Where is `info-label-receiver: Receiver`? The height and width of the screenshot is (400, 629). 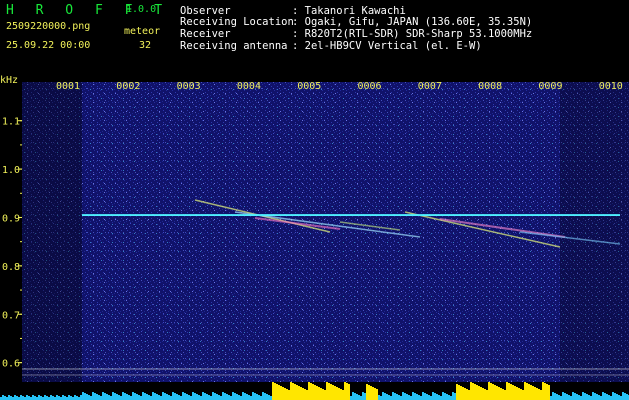
info-label-receiver: Receiver is located at coordinates (205, 34).